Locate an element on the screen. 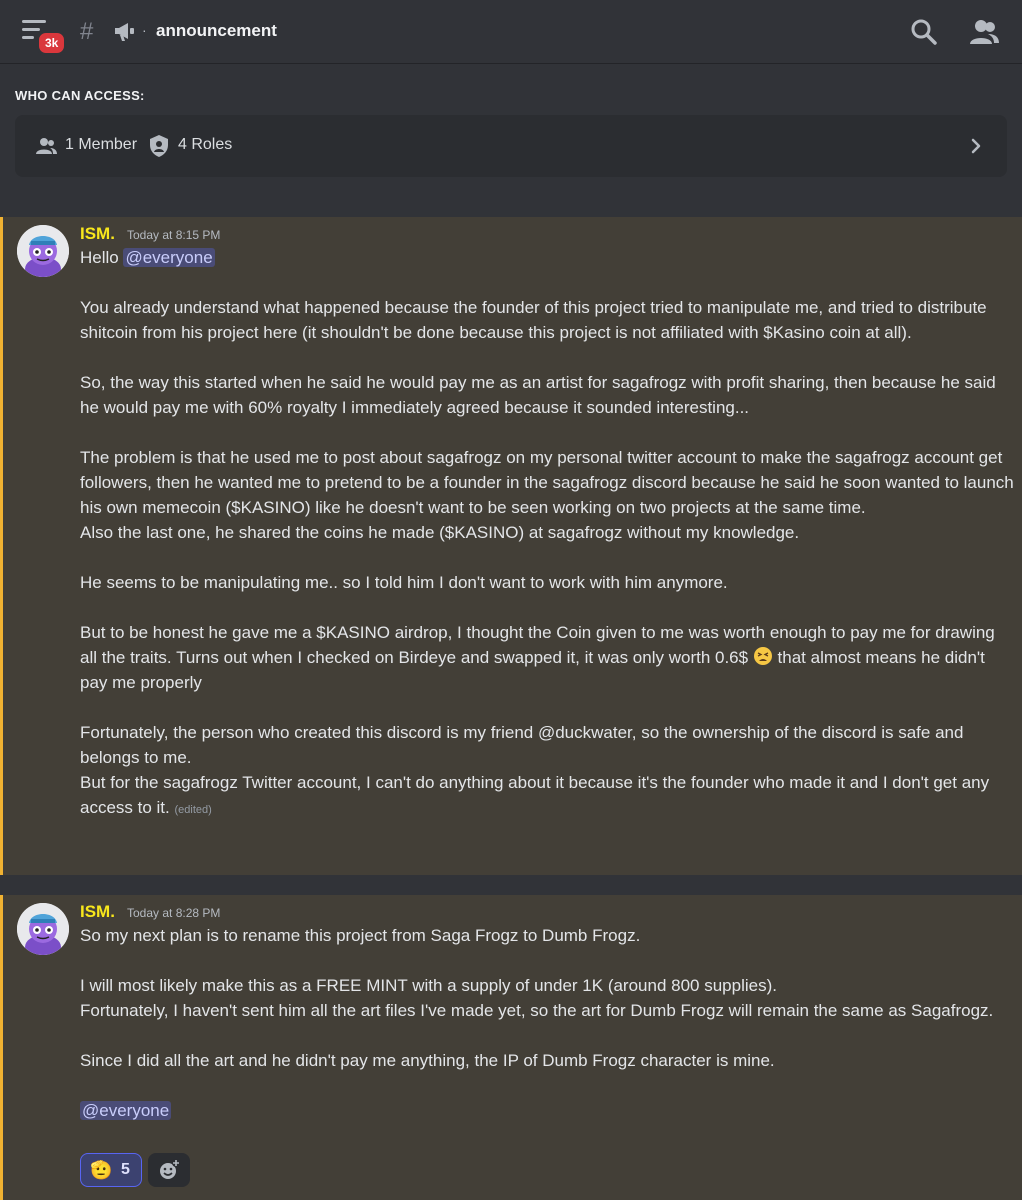 This screenshot has height=1200, width=1022. channel-hash-icon: # is located at coordinates (87, 31).